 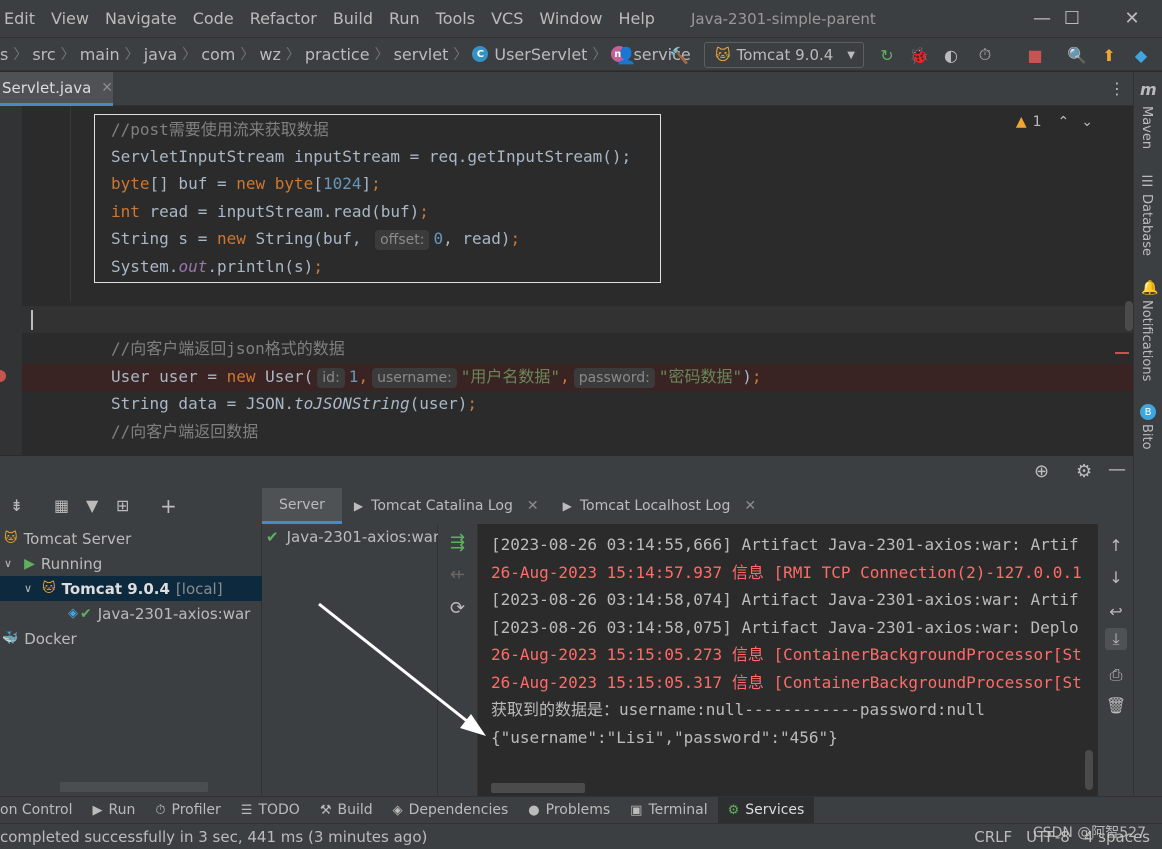 What do you see at coordinates (213, 18) in the screenshot?
I see `menu-code: Code` at bounding box center [213, 18].